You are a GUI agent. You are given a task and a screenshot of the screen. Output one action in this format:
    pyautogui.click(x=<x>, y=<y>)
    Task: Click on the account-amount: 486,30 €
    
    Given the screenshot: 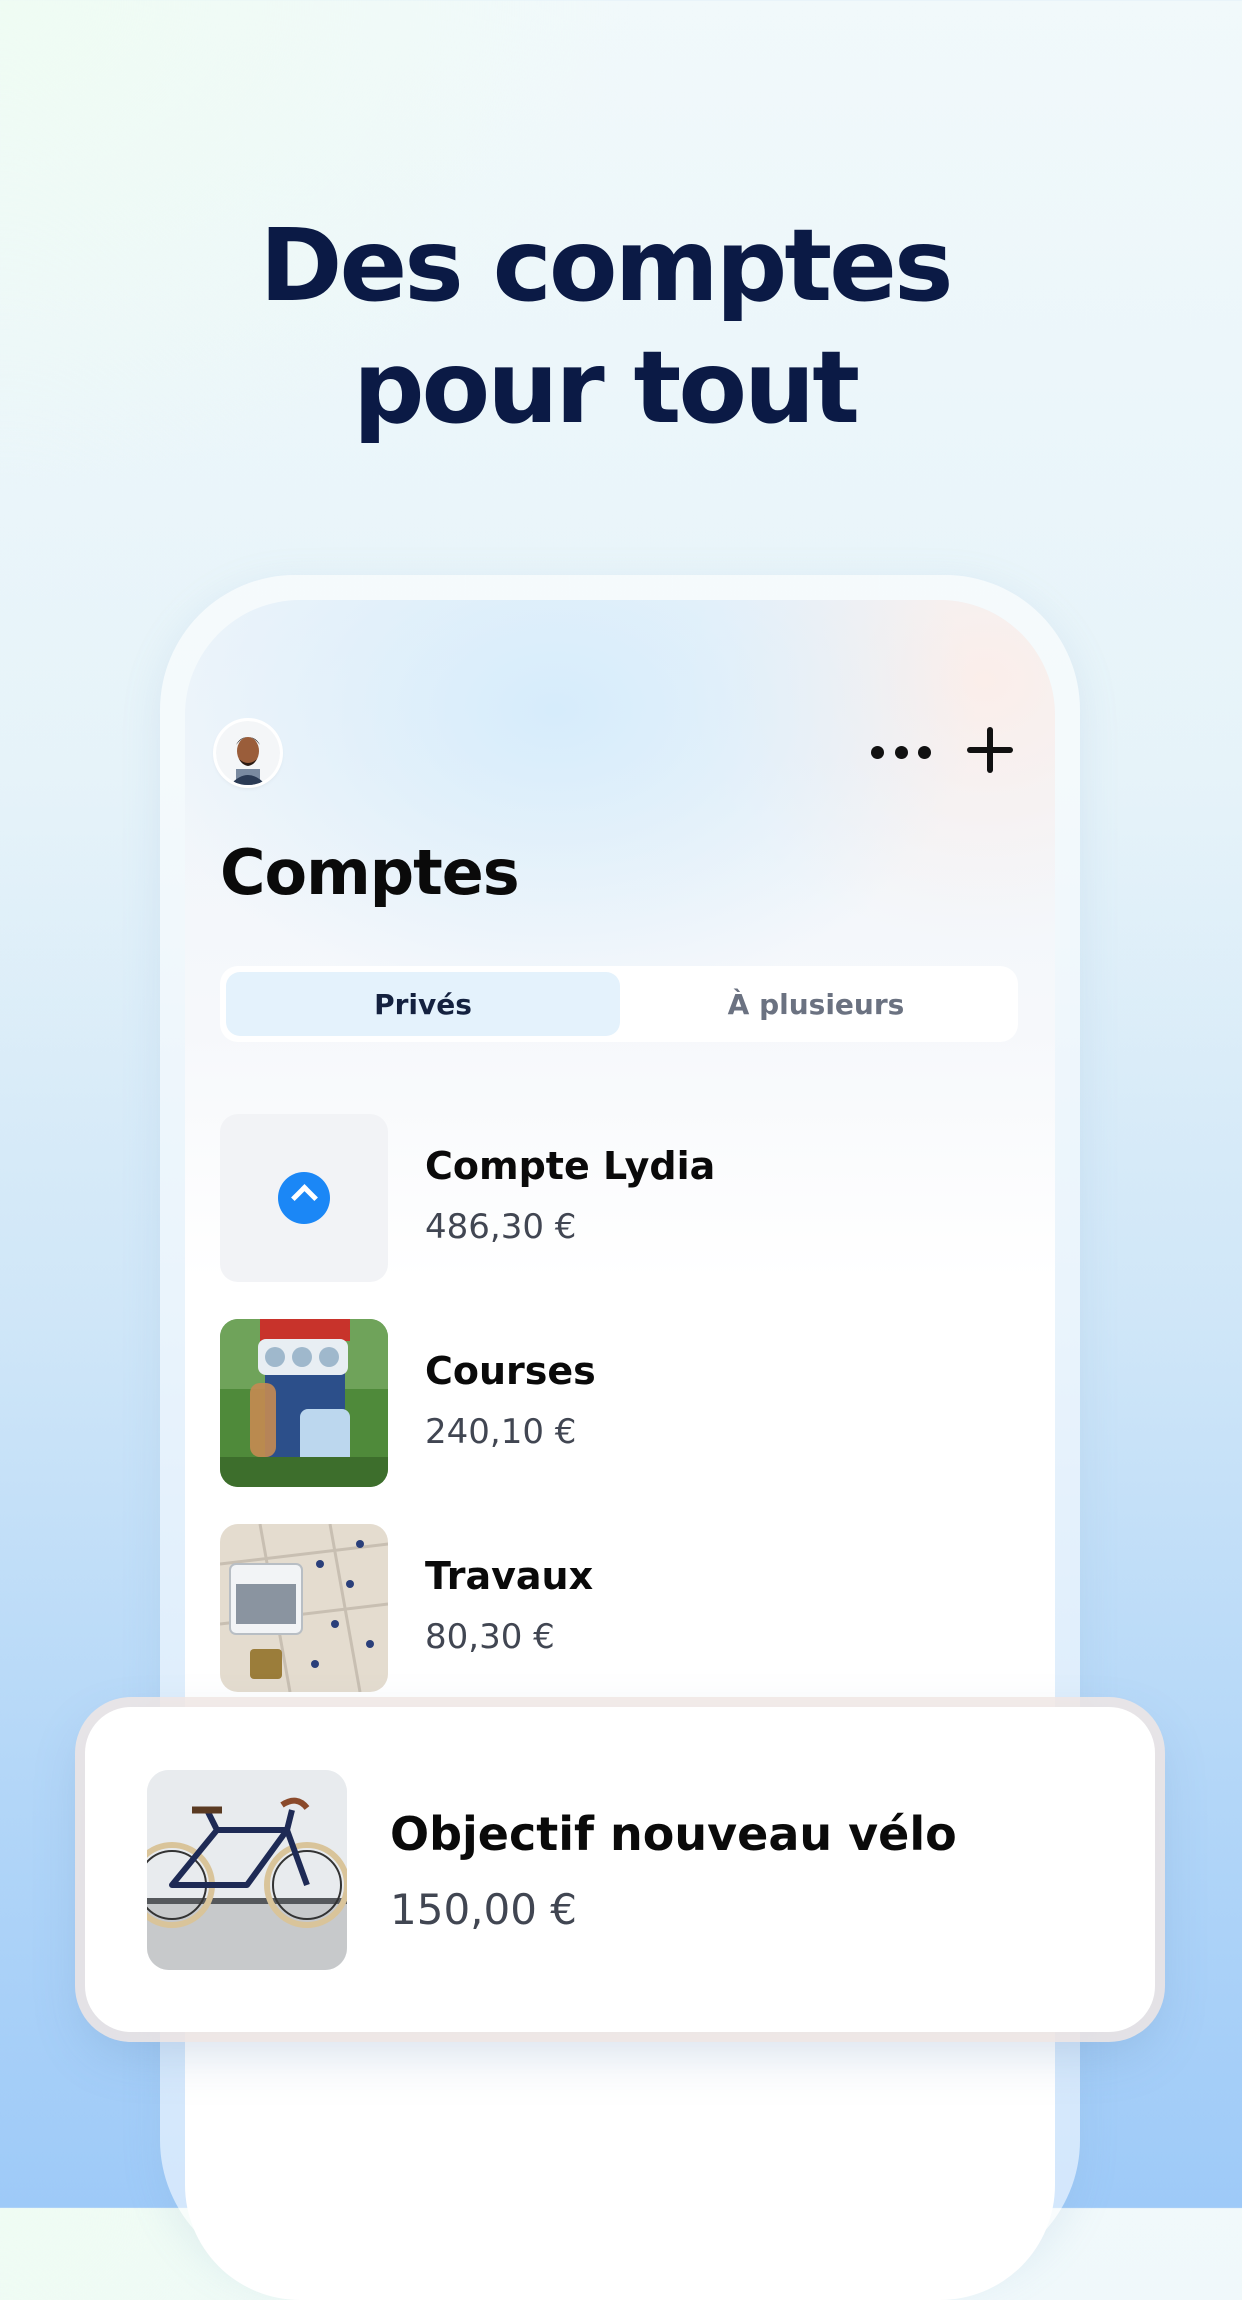 What is the action you would take?
    pyautogui.click(x=501, y=1227)
    